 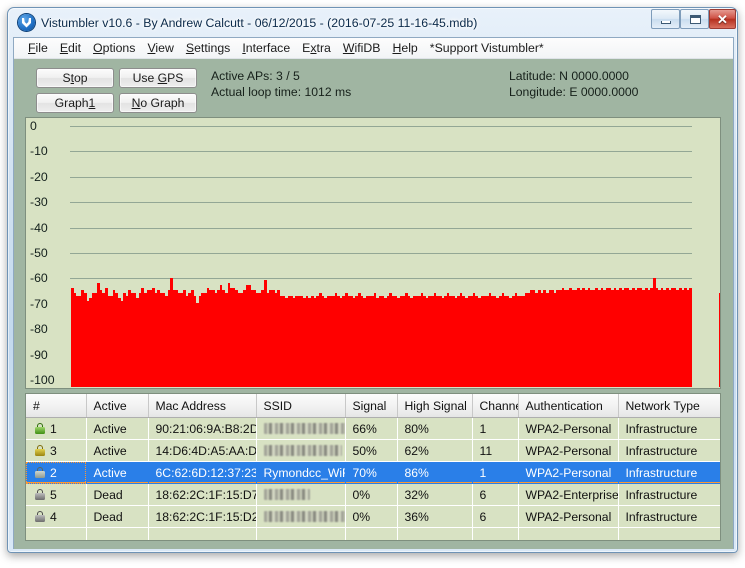 What do you see at coordinates (114, 48) in the screenshot?
I see `menu-options: Options` at bounding box center [114, 48].